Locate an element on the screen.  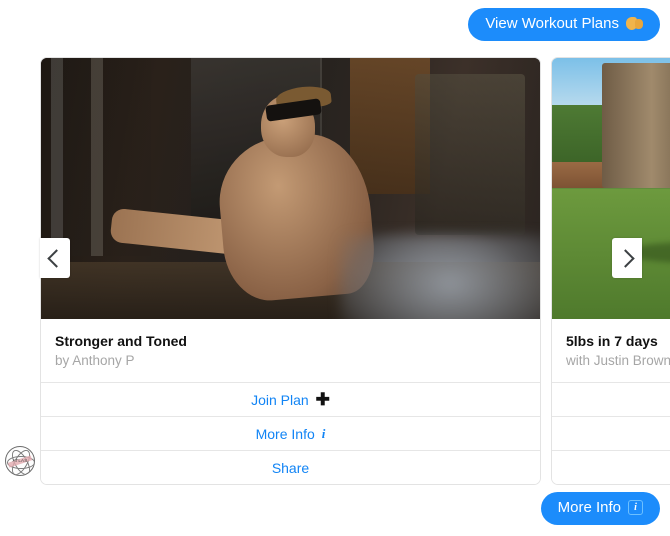
card-title: 5lbs in 7 days is located at coordinates (612, 341).